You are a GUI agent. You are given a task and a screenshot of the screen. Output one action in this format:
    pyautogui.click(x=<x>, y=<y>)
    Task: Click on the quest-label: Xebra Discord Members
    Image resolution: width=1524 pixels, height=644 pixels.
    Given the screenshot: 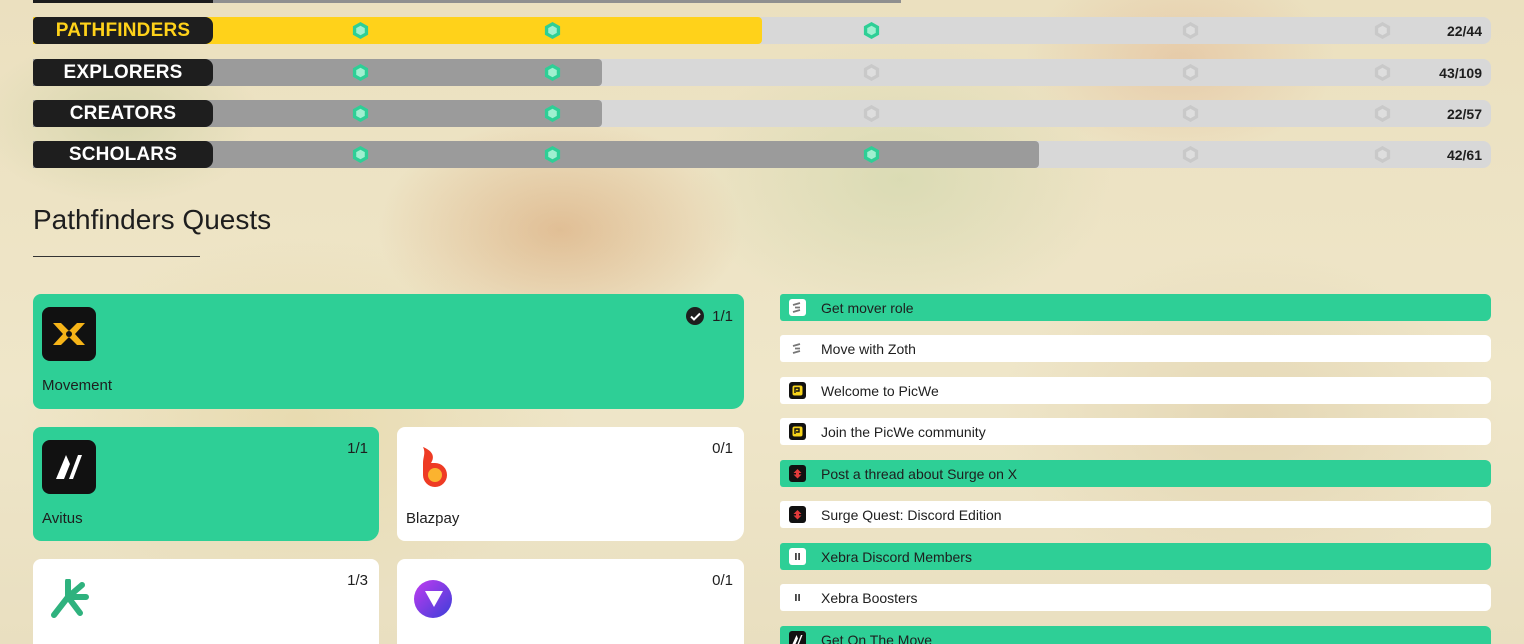 What is the action you would take?
    pyautogui.click(x=896, y=556)
    